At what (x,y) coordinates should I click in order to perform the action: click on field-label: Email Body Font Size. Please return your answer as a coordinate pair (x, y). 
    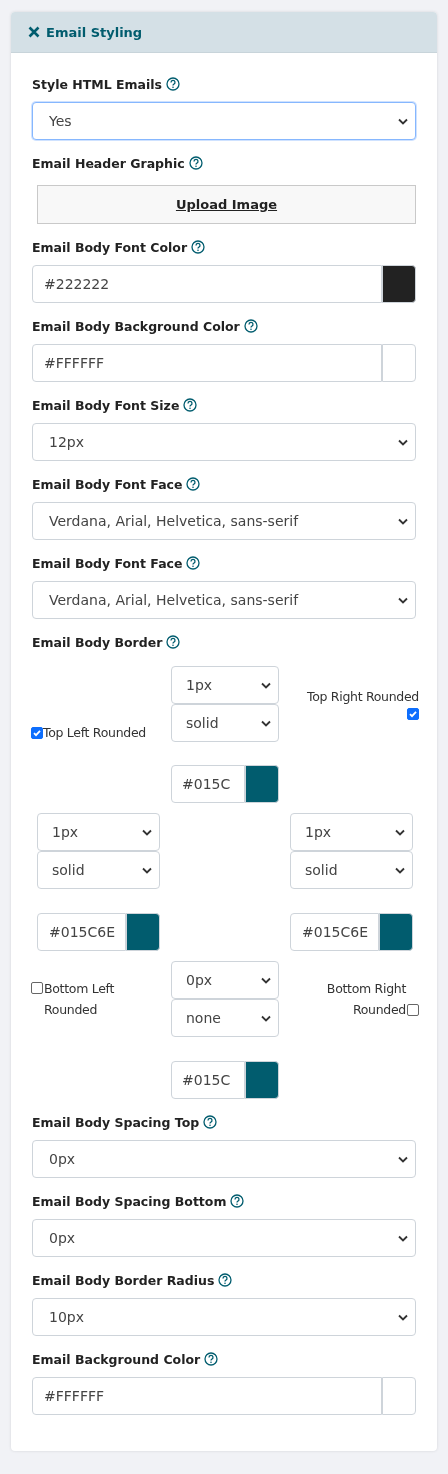
    Looking at the image, I should click on (106, 405).